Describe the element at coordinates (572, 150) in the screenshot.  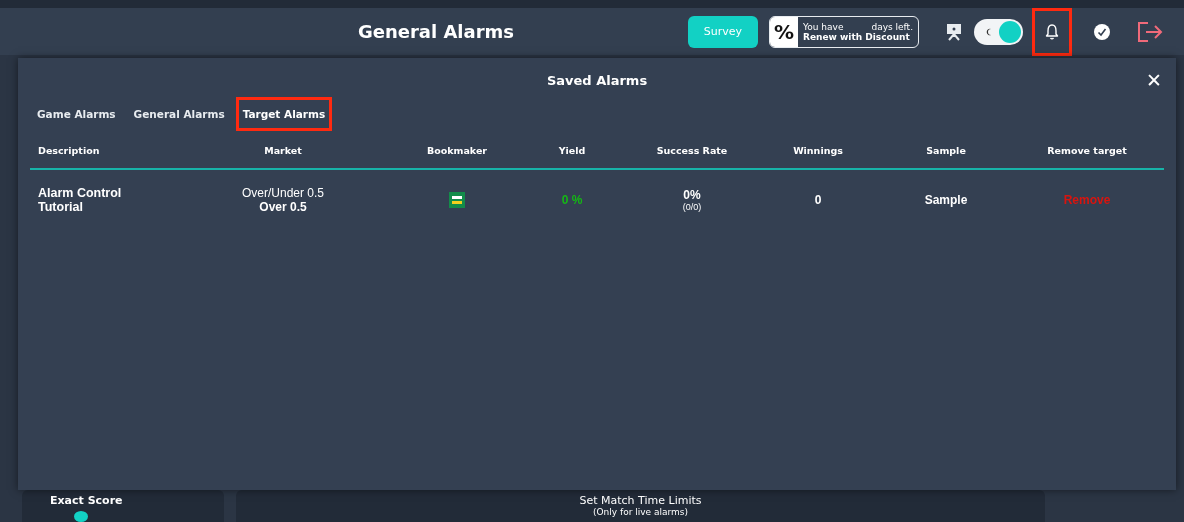
I see `column-header: Yield` at that location.